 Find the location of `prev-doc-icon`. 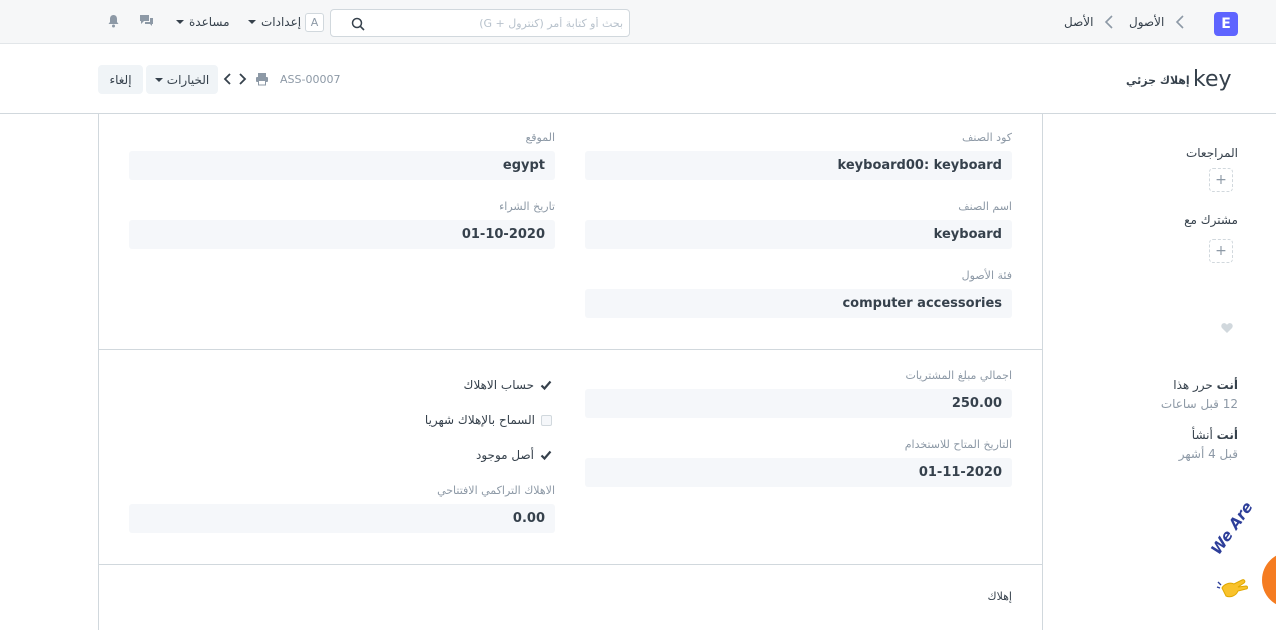

prev-doc-icon is located at coordinates (229, 79).